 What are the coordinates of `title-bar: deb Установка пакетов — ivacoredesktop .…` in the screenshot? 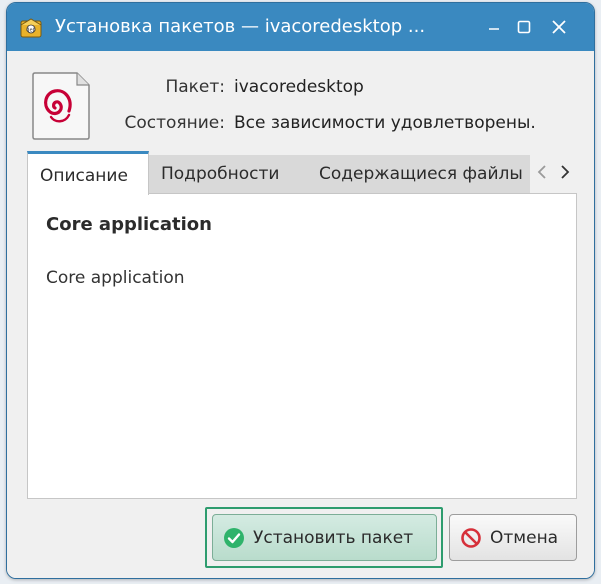 It's located at (300, 27).